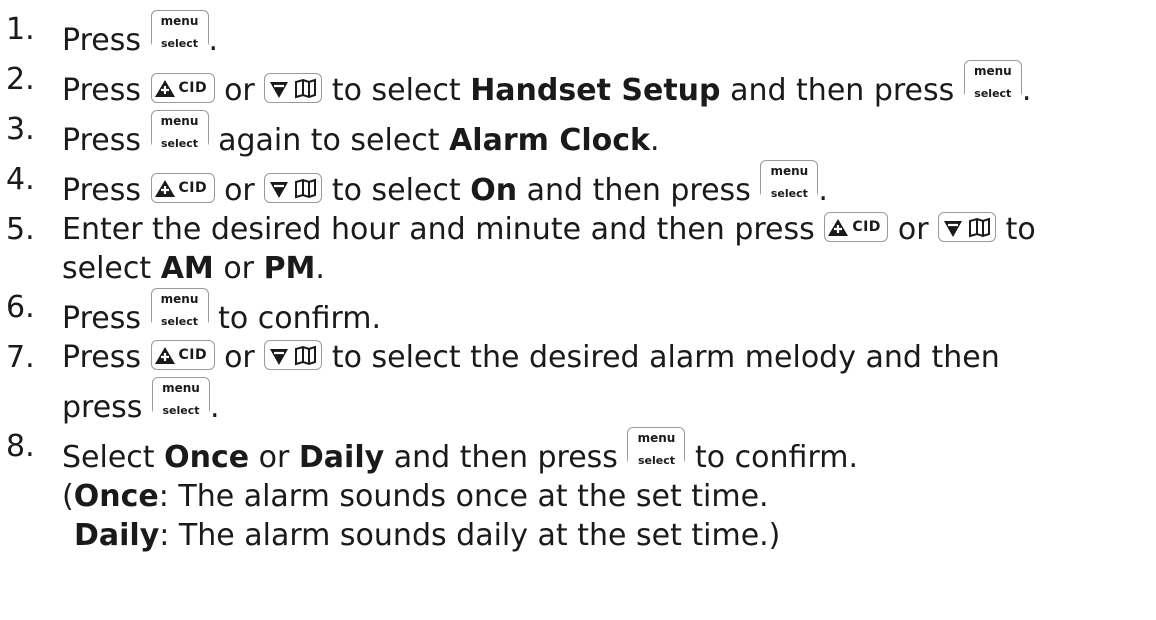 This screenshot has width=1156, height=620. I want to click on step-emphasis: On, so click(494, 190).